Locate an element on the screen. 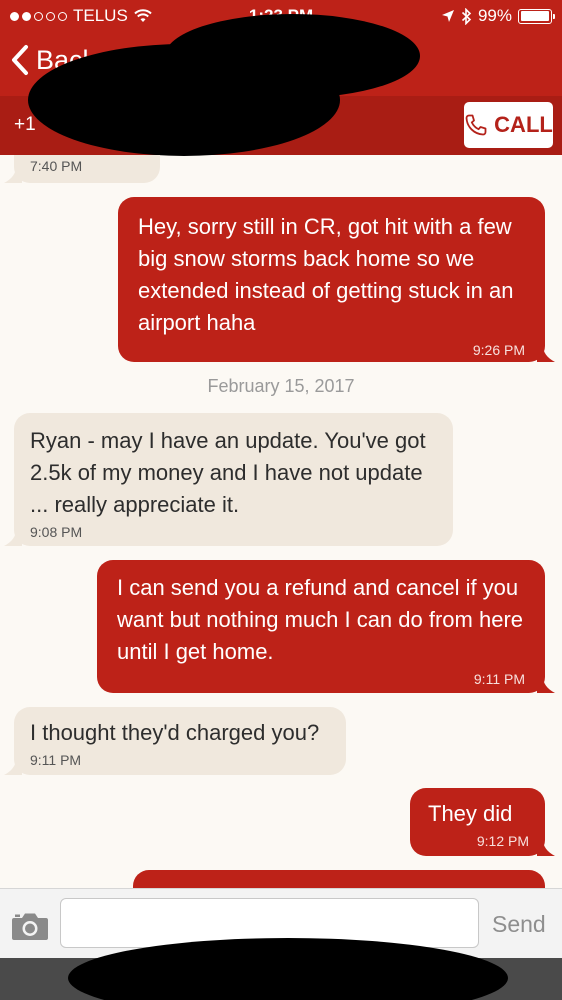 Image resolution: width=562 pixels, height=1000 pixels. chevron-left-icon is located at coordinates (20, 60).